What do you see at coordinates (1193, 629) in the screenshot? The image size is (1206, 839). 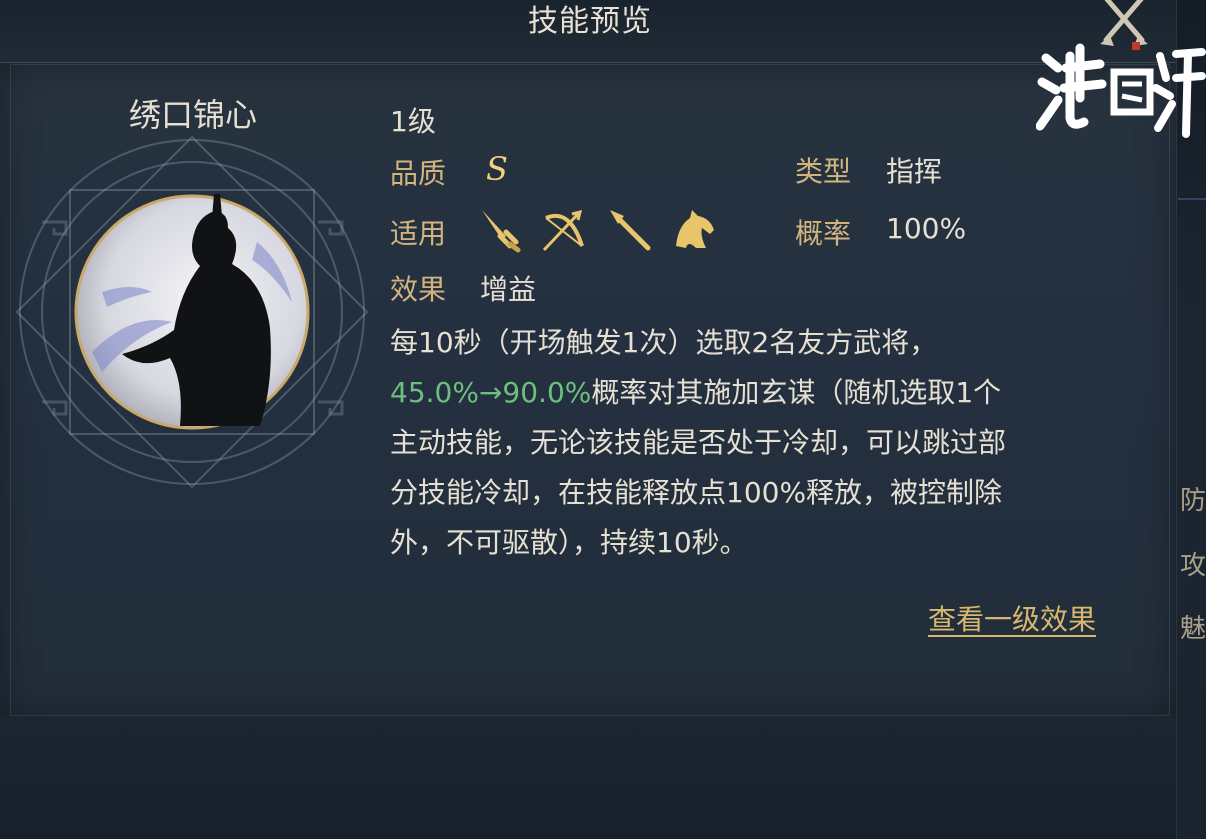 I see `side-label-charm: 魅` at bounding box center [1193, 629].